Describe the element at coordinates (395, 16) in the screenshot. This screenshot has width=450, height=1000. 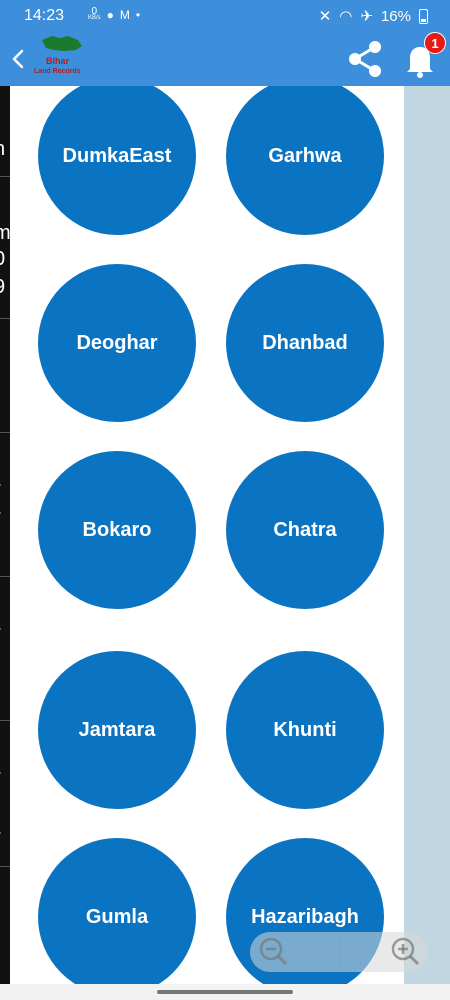
I see `battery-percent: 16%` at that location.